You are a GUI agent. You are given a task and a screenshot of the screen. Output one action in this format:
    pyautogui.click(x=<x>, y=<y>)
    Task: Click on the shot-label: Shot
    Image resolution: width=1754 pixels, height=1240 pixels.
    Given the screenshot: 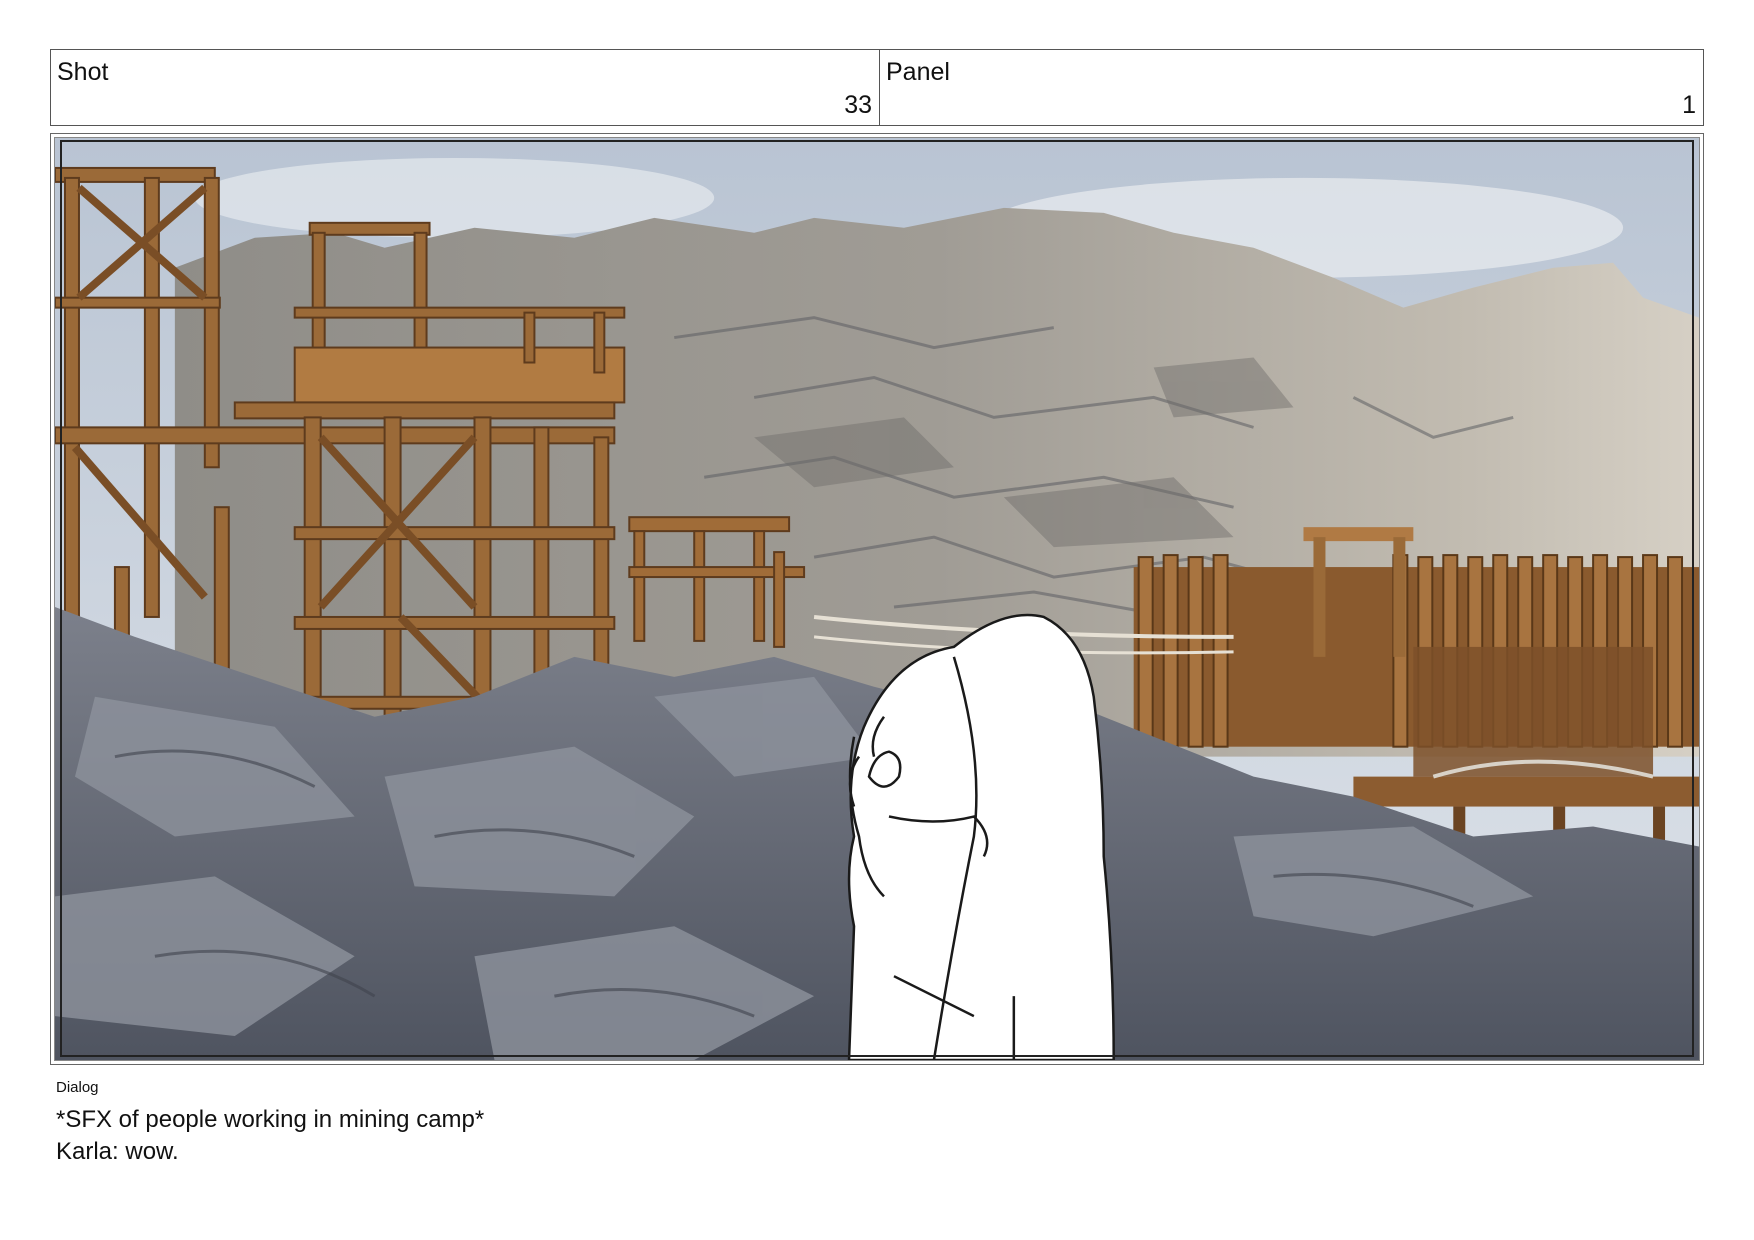 What is the action you would take?
    pyautogui.click(x=83, y=72)
    